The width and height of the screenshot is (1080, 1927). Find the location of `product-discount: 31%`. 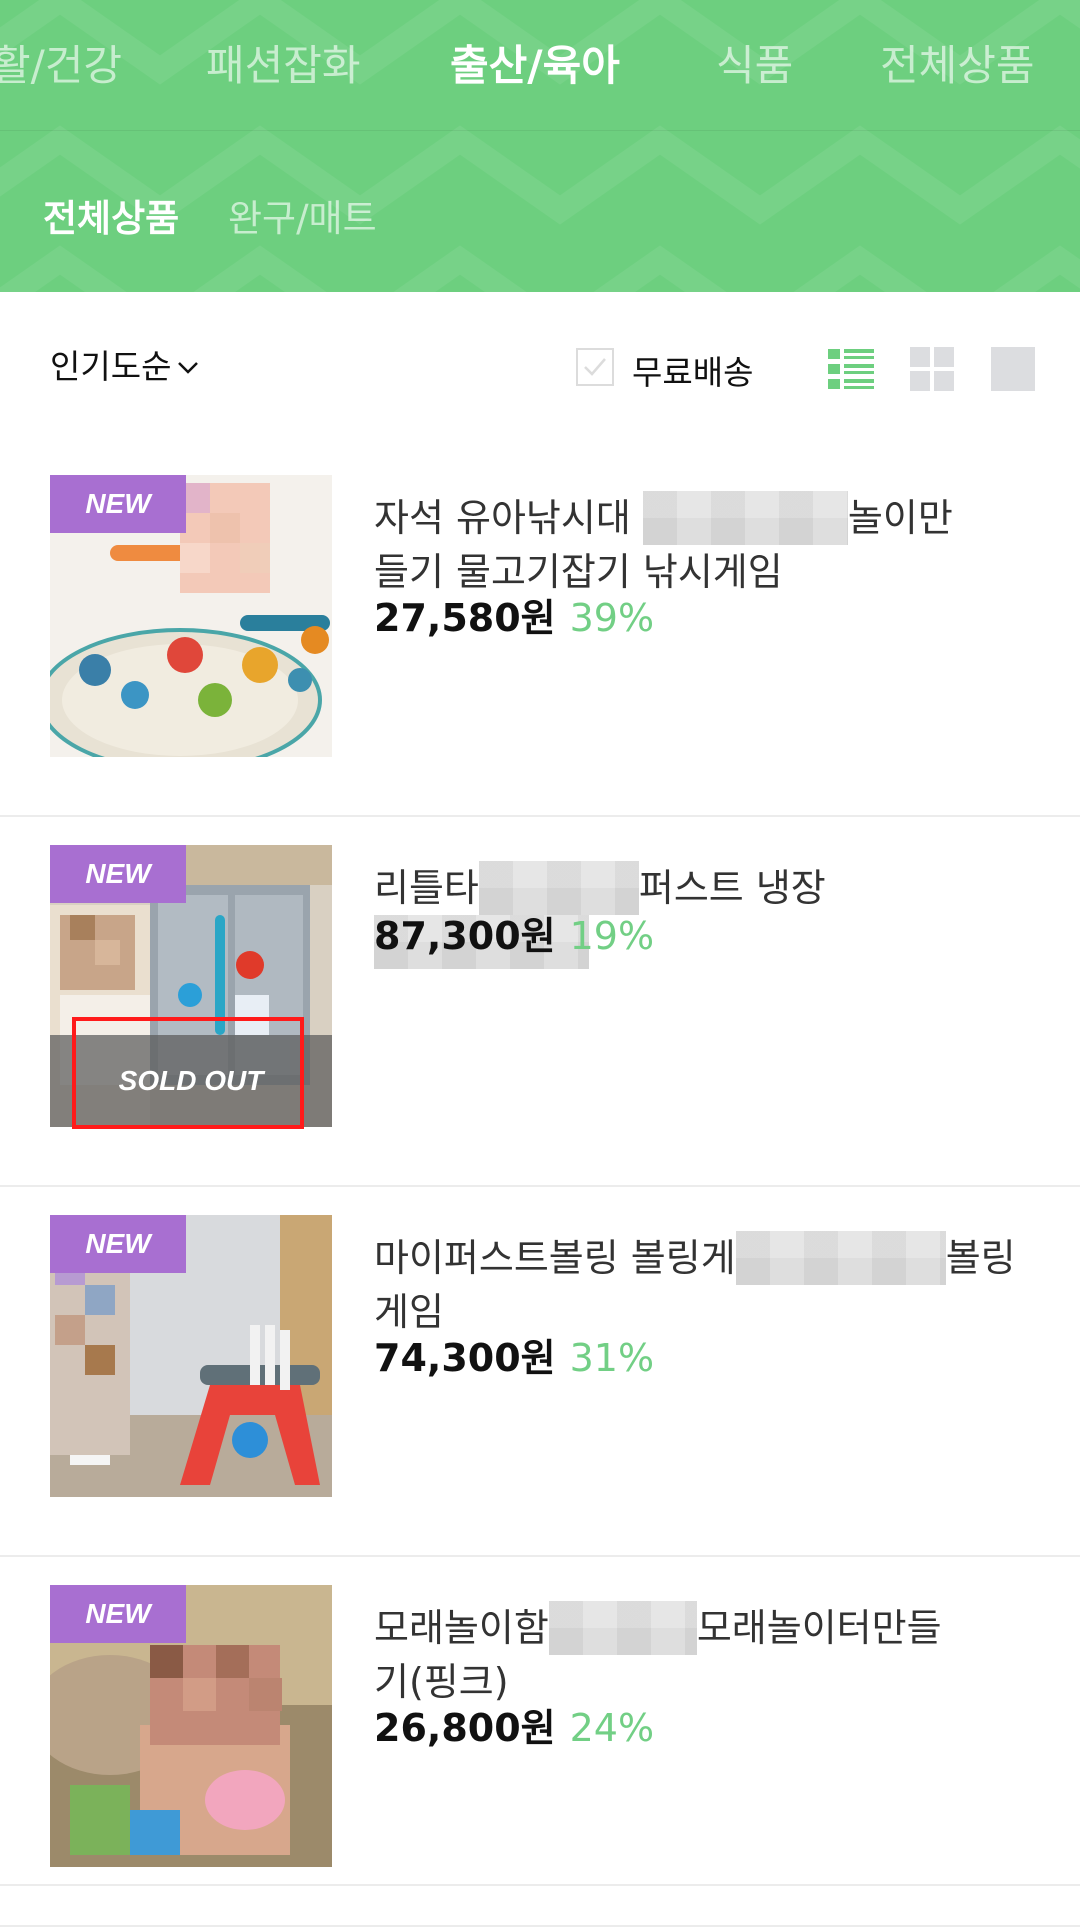

product-discount: 31% is located at coordinates (612, 1358).